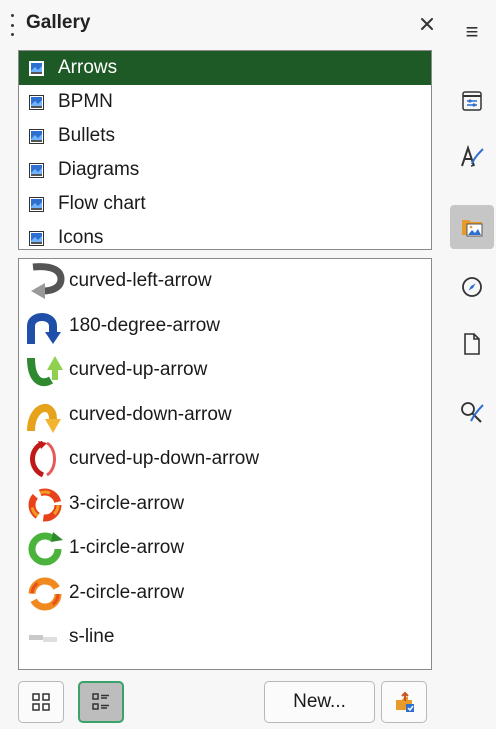  I want to click on theme-properties-icon, so click(405, 701).